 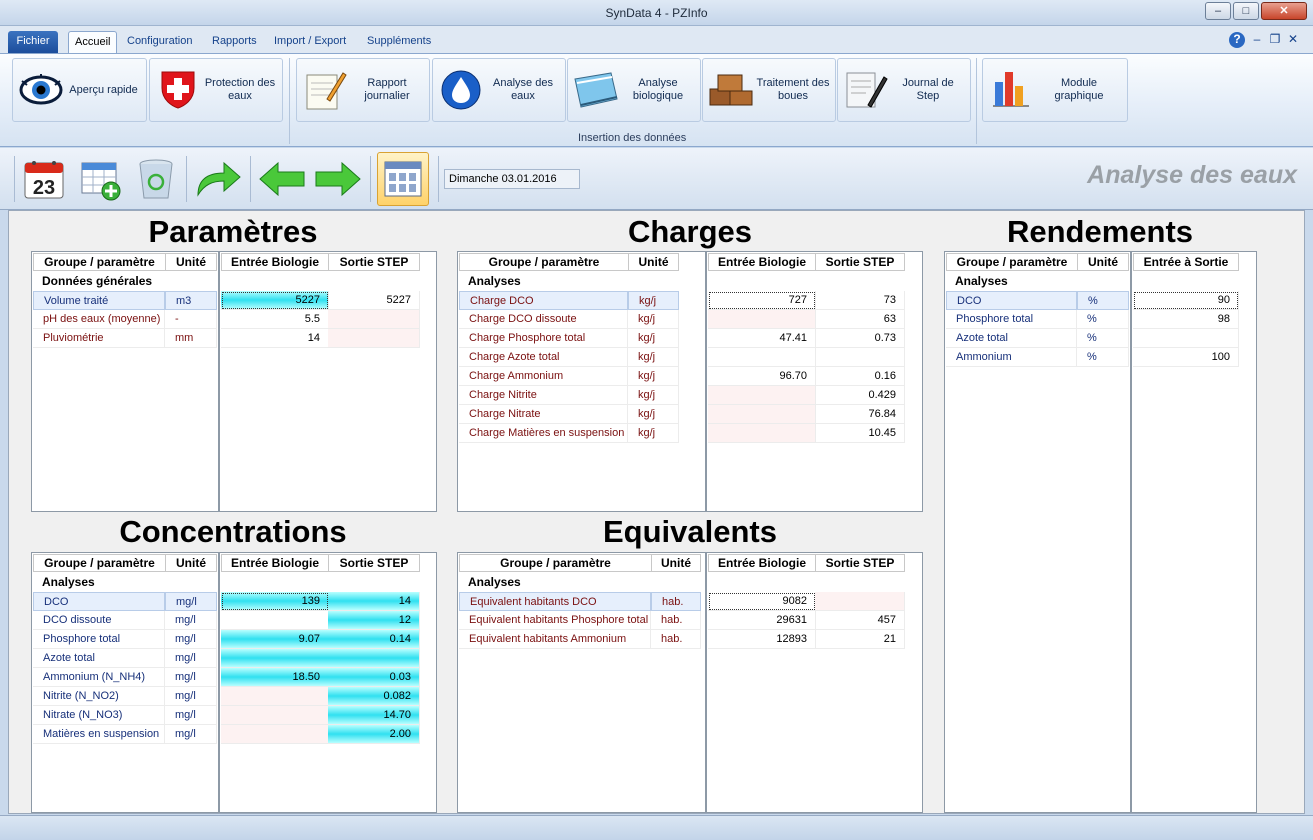 What do you see at coordinates (860, 414) in the screenshot?
I see `sortie-step-cell: 76.84` at bounding box center [860, 414].